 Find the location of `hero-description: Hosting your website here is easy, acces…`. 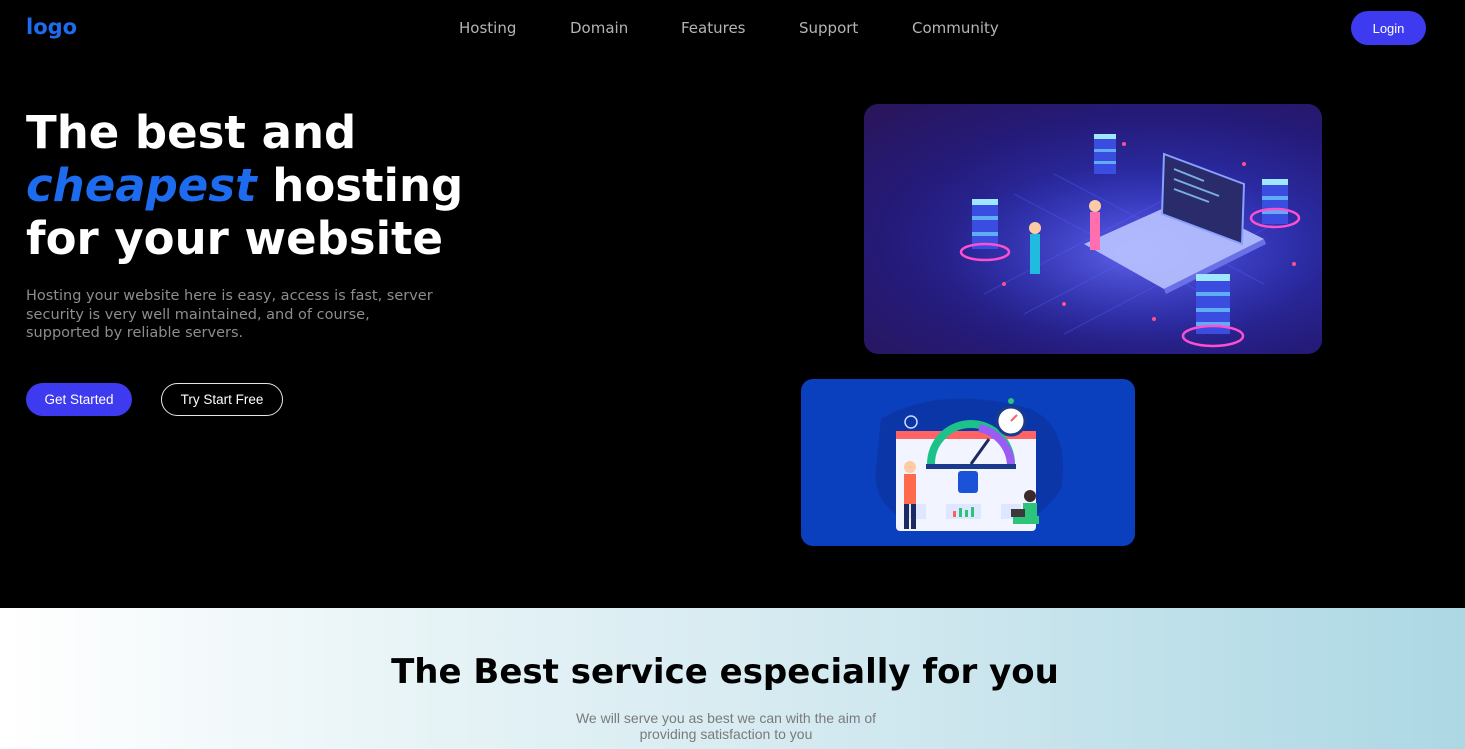

hero-description: Hosting your website here is easy, acces… is located at coordinates (229, 314).